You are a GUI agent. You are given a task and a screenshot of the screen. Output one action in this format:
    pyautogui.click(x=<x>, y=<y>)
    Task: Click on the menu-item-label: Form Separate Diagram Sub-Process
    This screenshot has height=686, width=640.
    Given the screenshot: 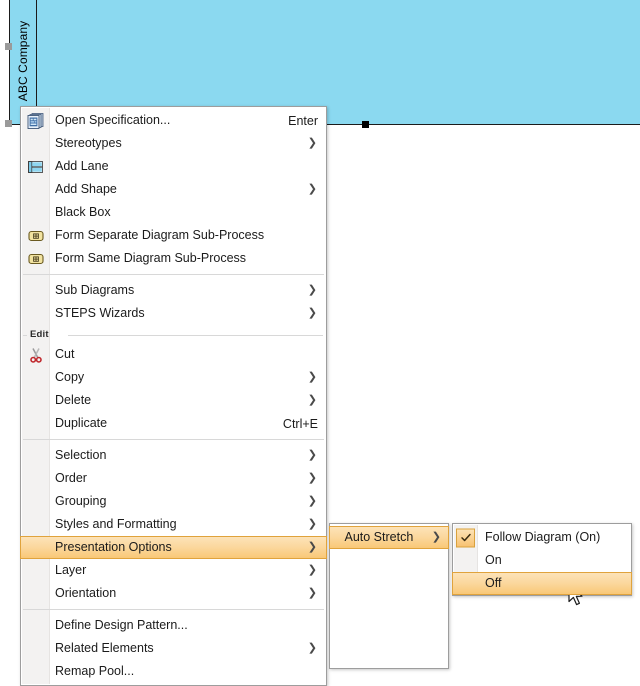 What is the action you would take?
    pyautogui.click(x=160, y=235)
    